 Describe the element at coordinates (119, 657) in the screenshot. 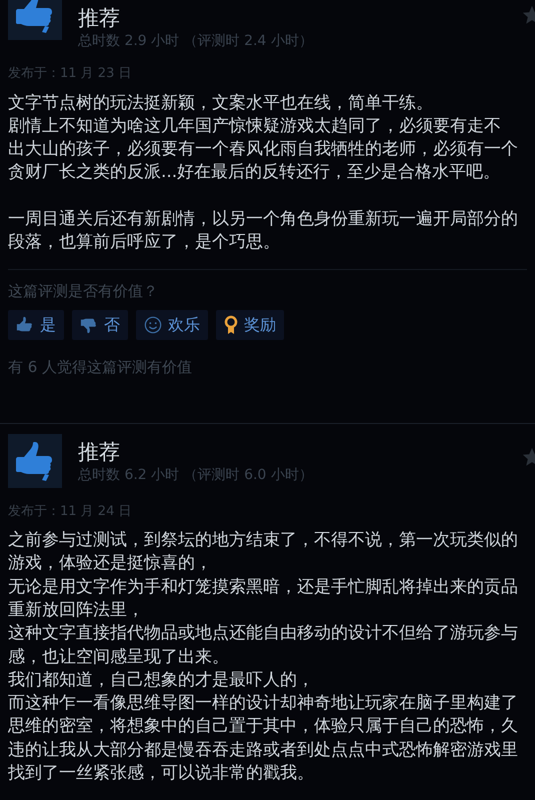

I see `review-text: 感，也让空间感呈现了出来。` at that location.